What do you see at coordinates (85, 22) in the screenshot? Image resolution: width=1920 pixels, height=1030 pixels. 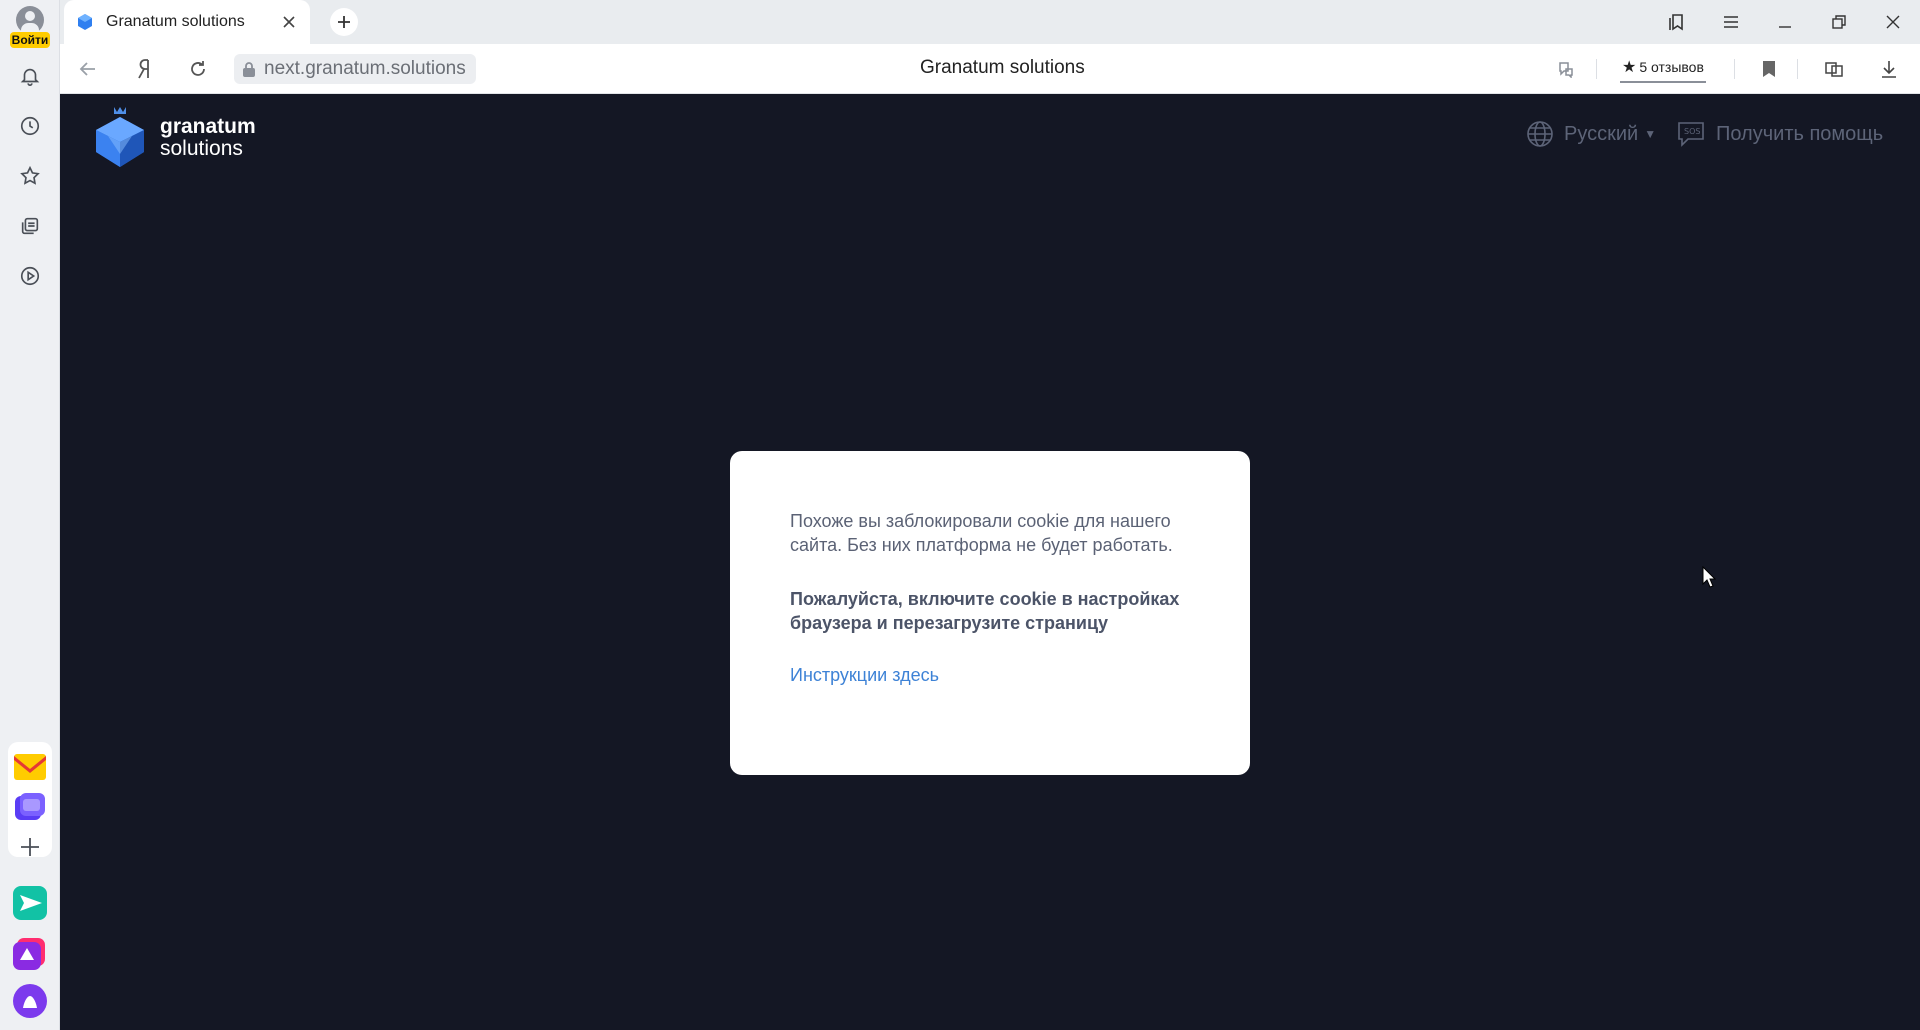 I see `granatum-favicon-icon` at bounding box center [85, 22].